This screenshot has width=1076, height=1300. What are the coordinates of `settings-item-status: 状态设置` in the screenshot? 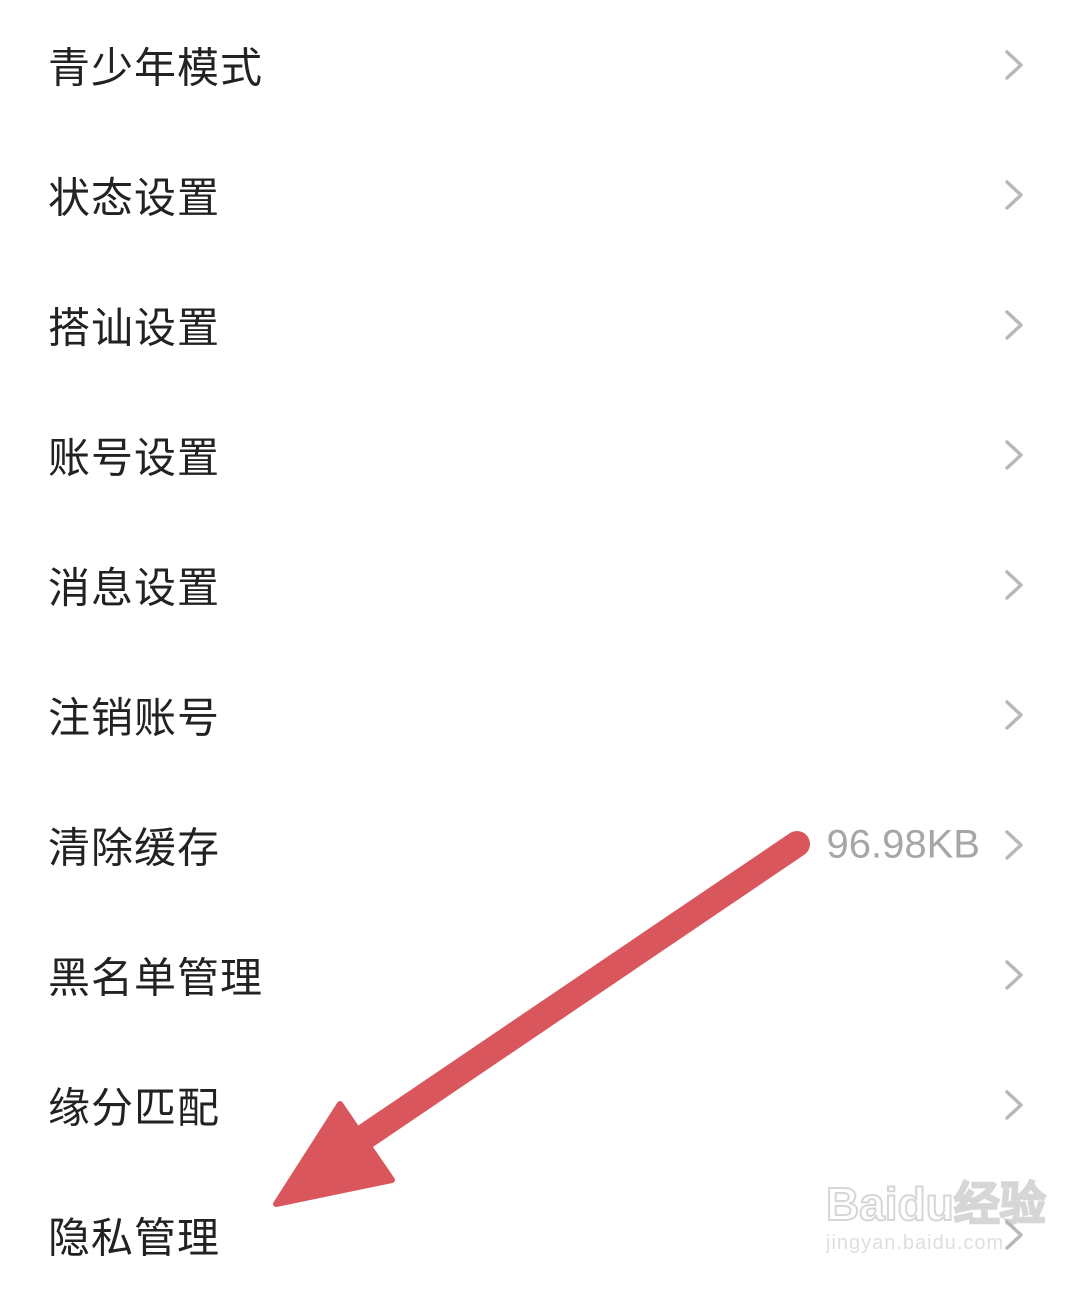 It's located at (538, 195).